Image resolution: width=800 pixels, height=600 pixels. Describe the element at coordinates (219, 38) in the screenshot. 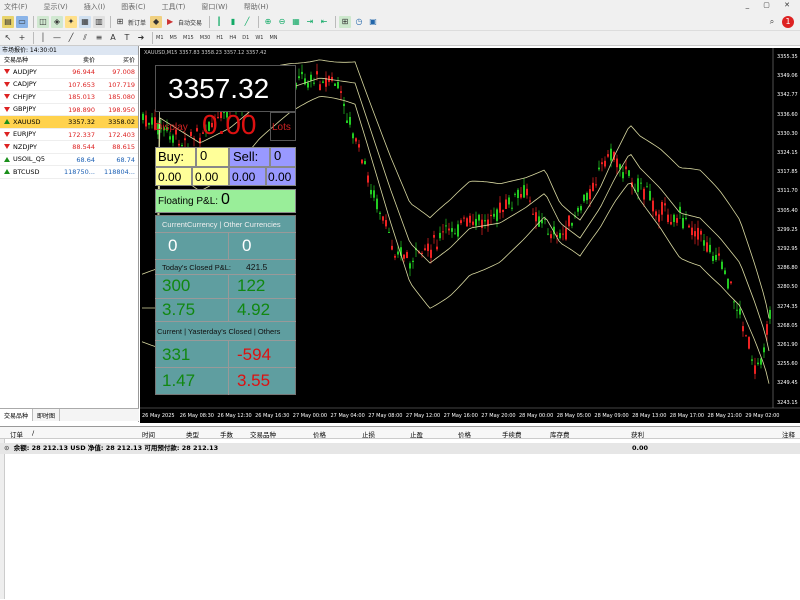

I see `tf-h1: H1` at that location.